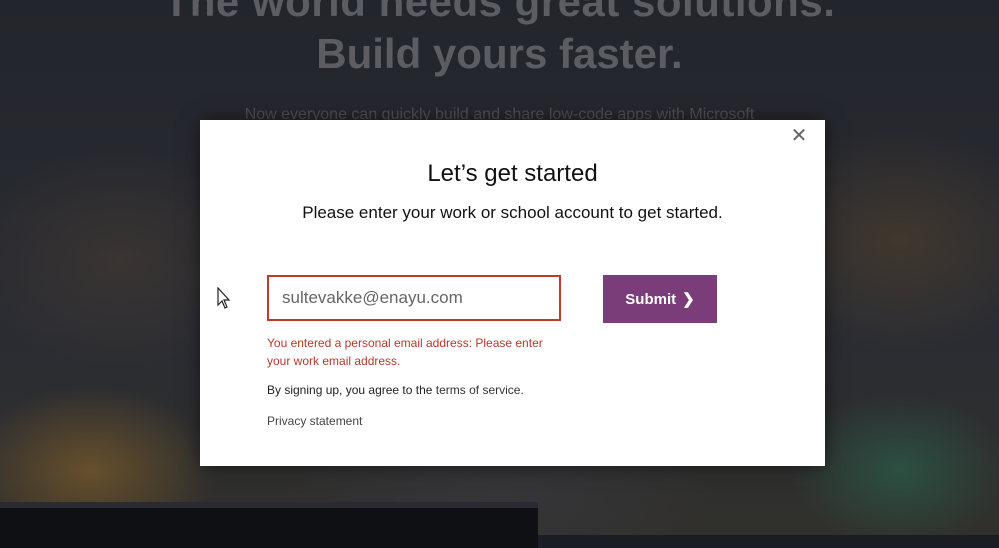 Image resolution: width=999 pixels, height=548 pixels. I want to click on submit-button: Submit ❯, so click(660, 299).